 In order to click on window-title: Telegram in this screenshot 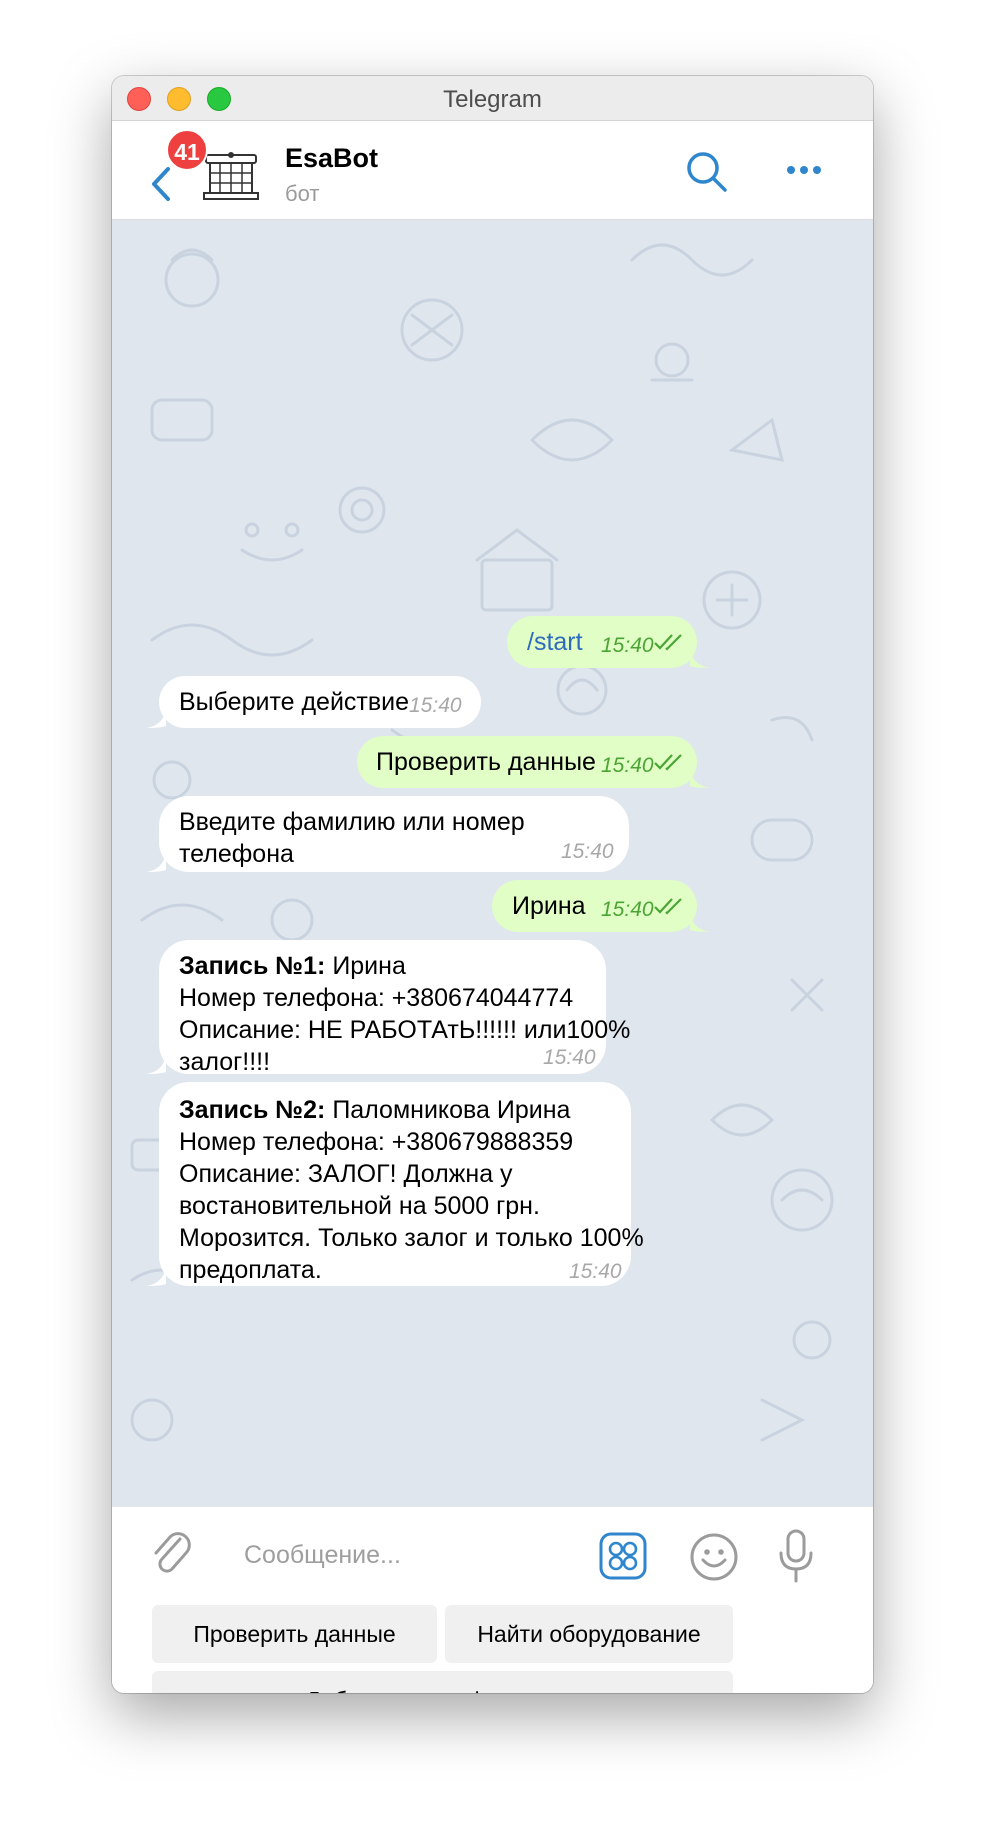, I will do `click(492, 99)`.